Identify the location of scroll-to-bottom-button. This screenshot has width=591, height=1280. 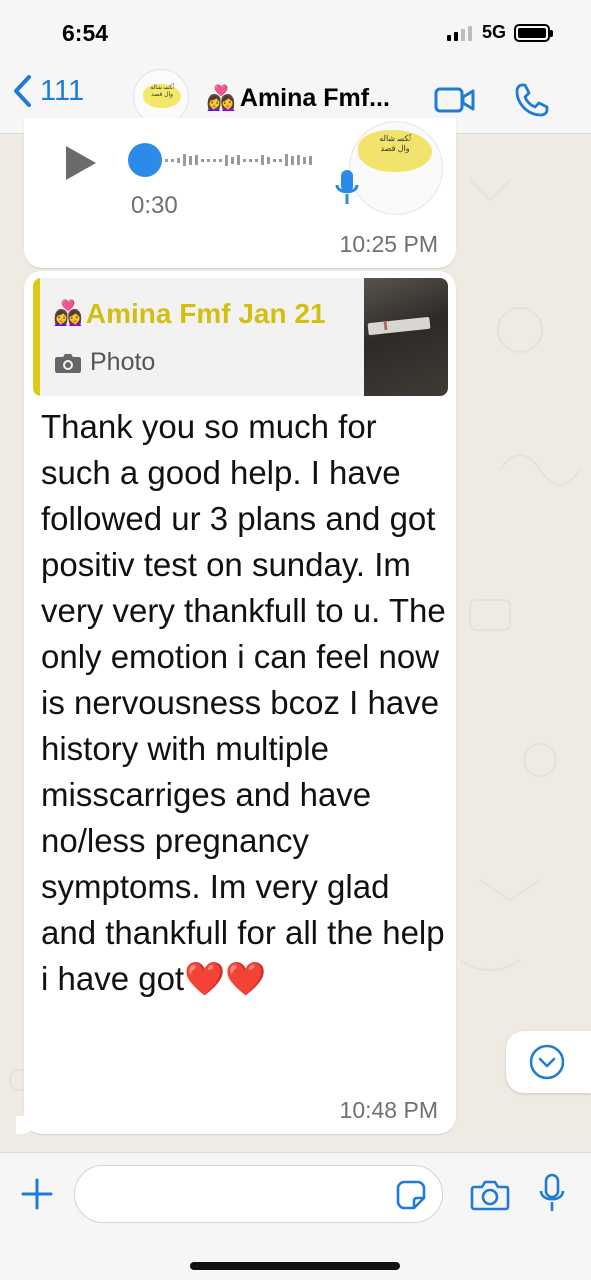
(548, 1062).